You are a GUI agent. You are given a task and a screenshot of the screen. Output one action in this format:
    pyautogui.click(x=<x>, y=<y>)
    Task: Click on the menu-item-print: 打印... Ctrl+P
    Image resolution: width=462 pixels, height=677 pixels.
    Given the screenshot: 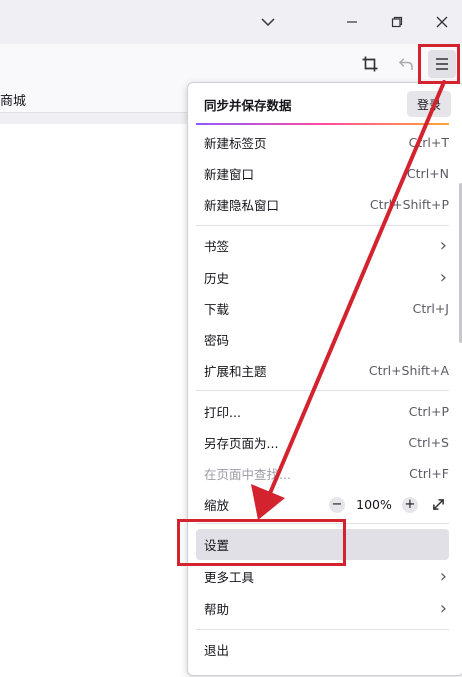 What is the action you would take?
    pyautogui.click(x=322, y=411)
    